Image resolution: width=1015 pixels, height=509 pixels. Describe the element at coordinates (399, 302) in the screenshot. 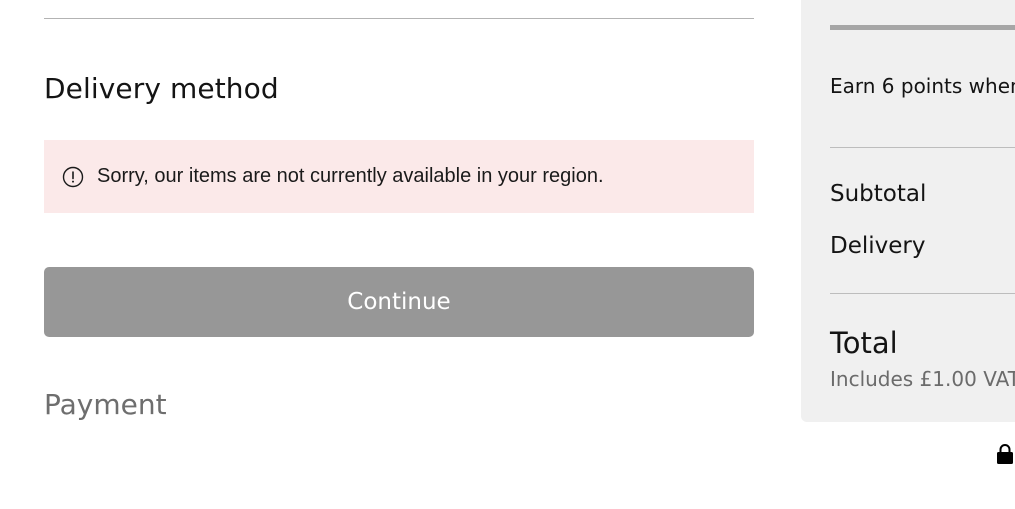

I see `continue-button: Continue` at that location.